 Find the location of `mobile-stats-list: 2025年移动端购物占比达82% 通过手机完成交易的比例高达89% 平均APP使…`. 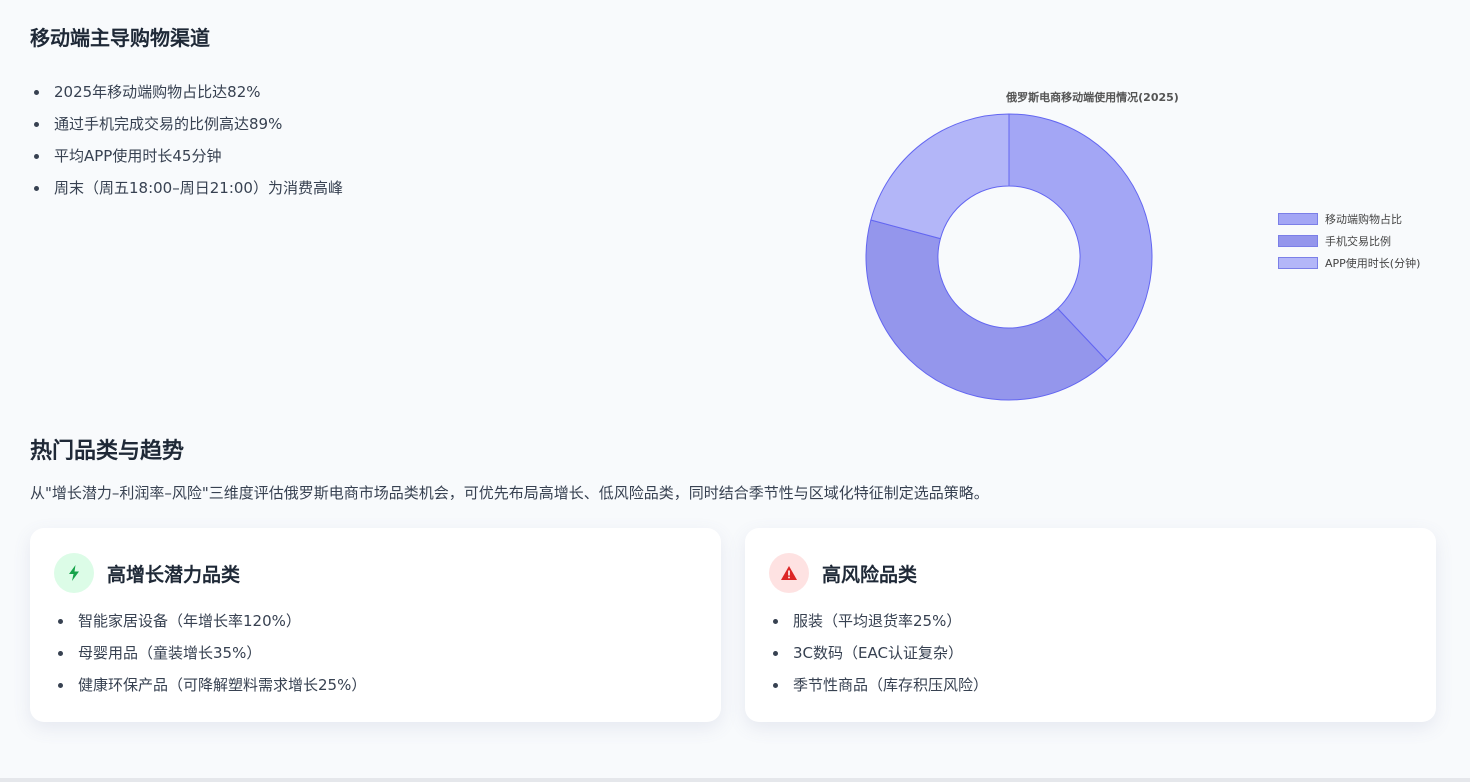

mobile-stats-list: 2025年移动端购物占比达82% 通过手机完成交易的比例高达89% 平均APP使… is located at coordinates (186, 140).